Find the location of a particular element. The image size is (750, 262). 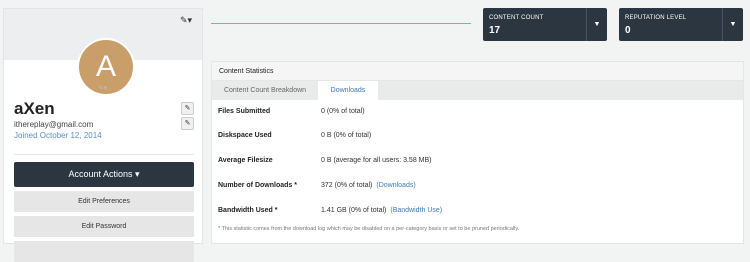

profile-name: aXen is located at coordinates (34, 108).